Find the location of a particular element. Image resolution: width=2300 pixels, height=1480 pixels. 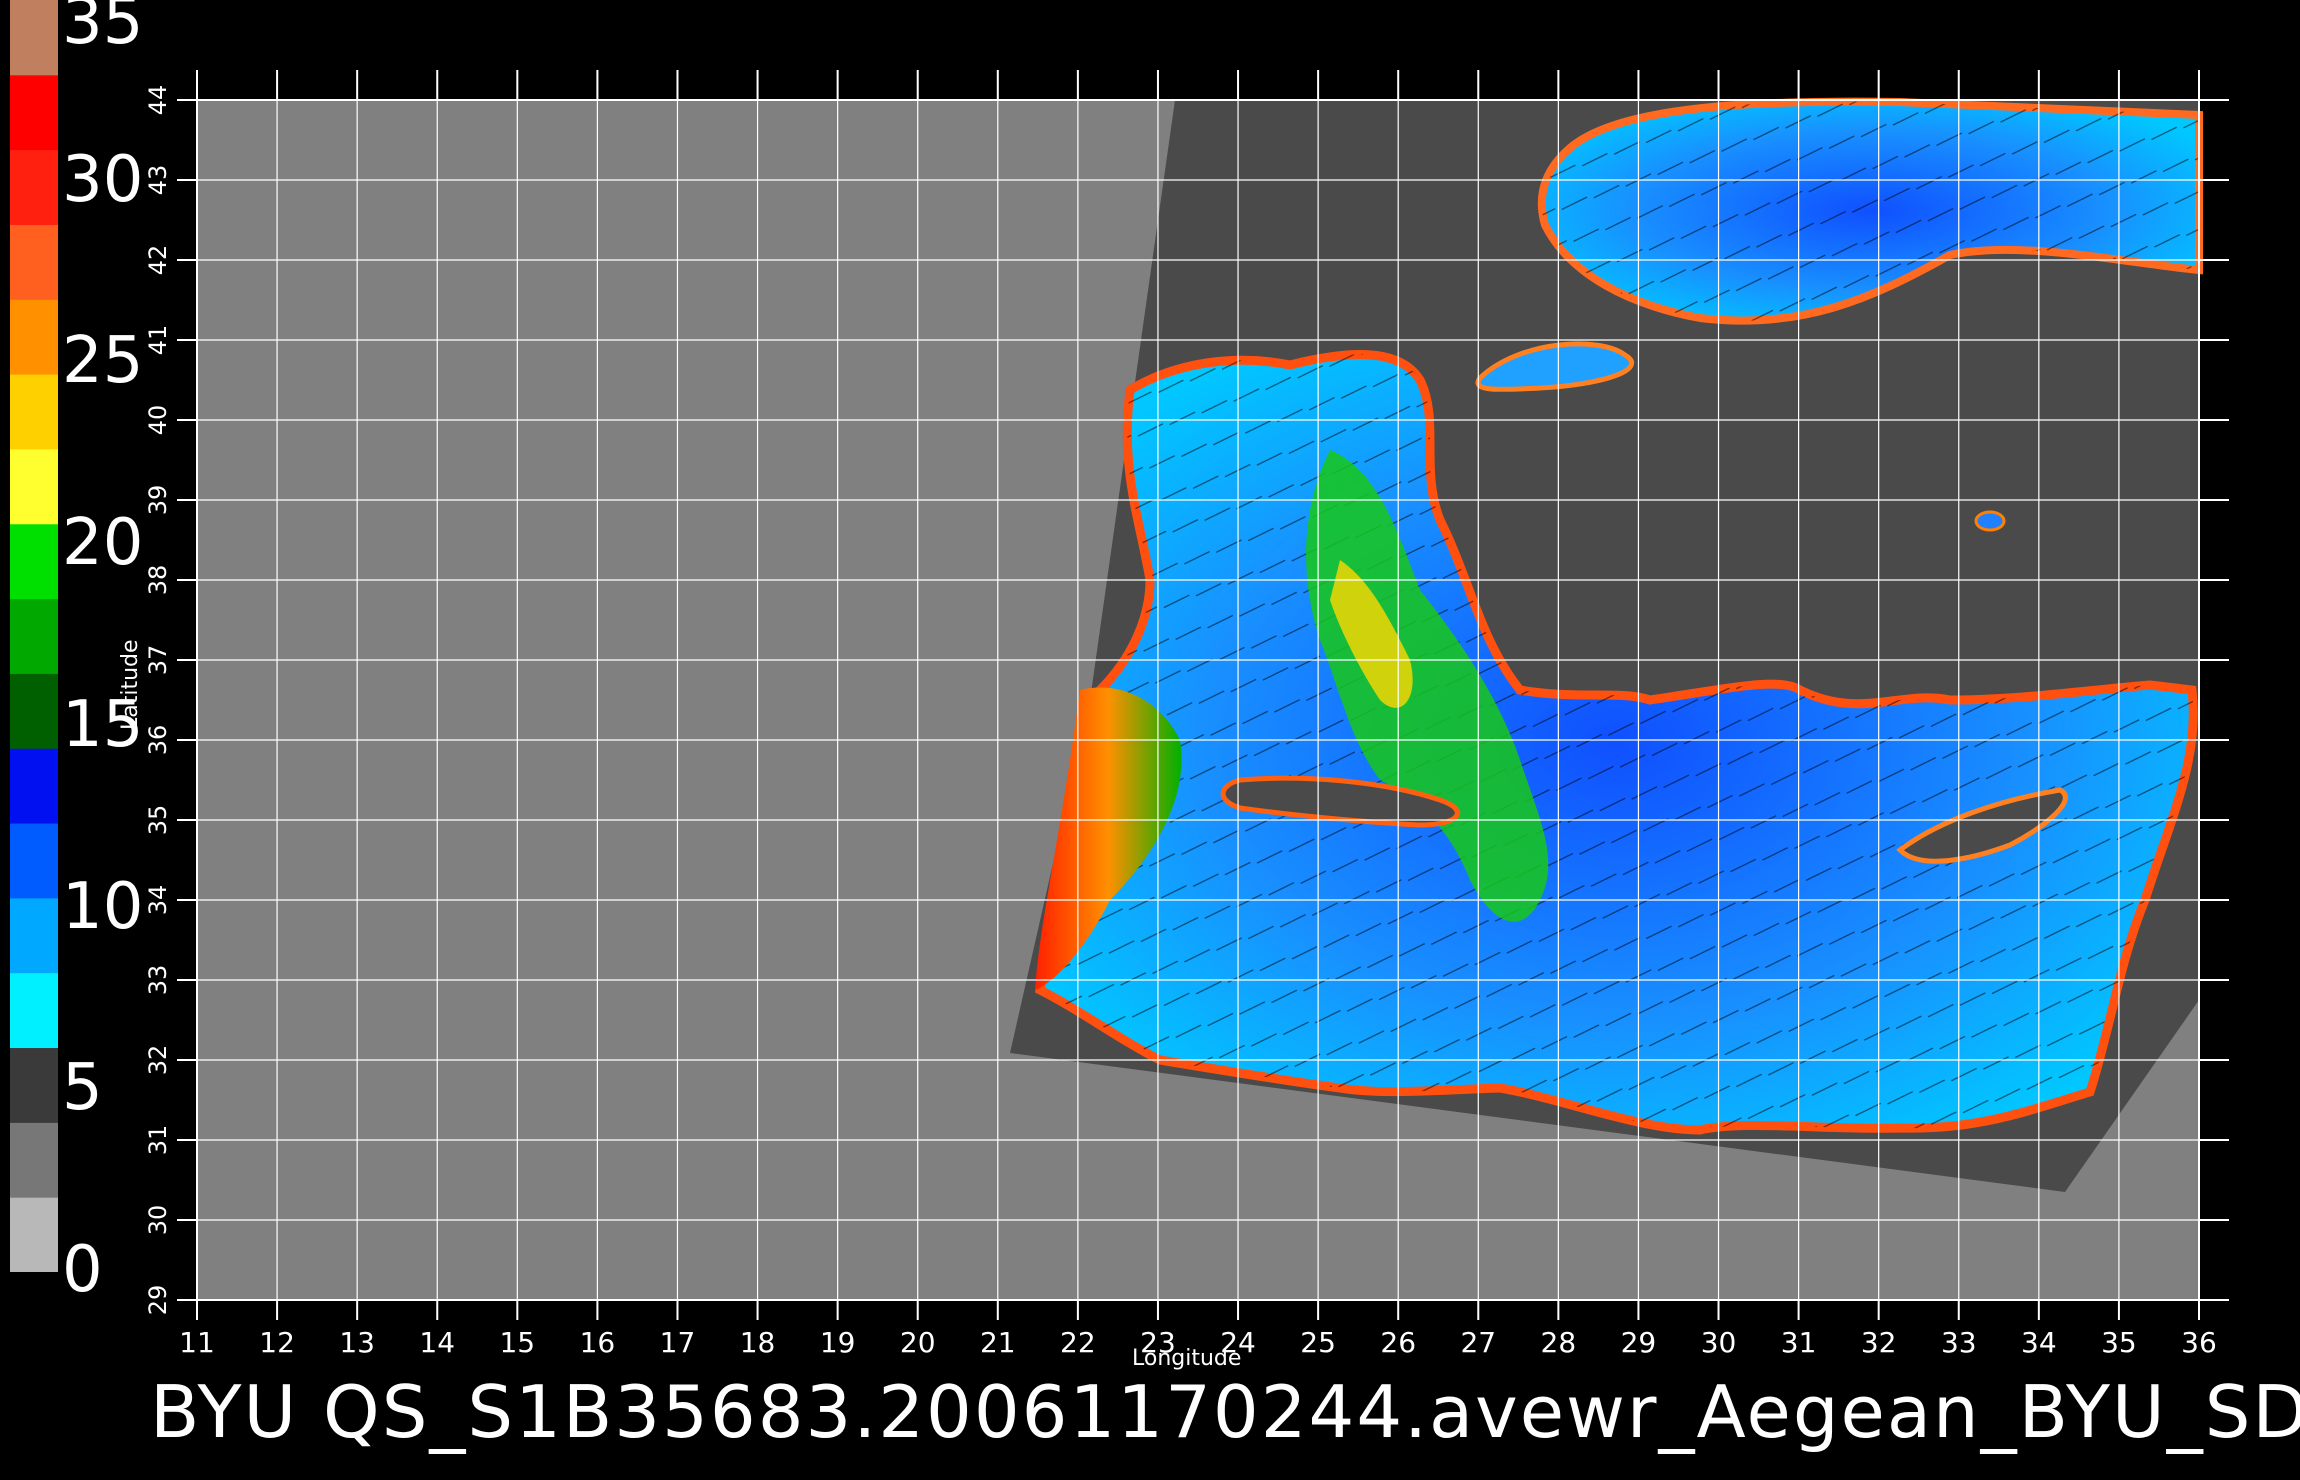

latitude-tick-label: 44 is located at coordinates (158, 100).